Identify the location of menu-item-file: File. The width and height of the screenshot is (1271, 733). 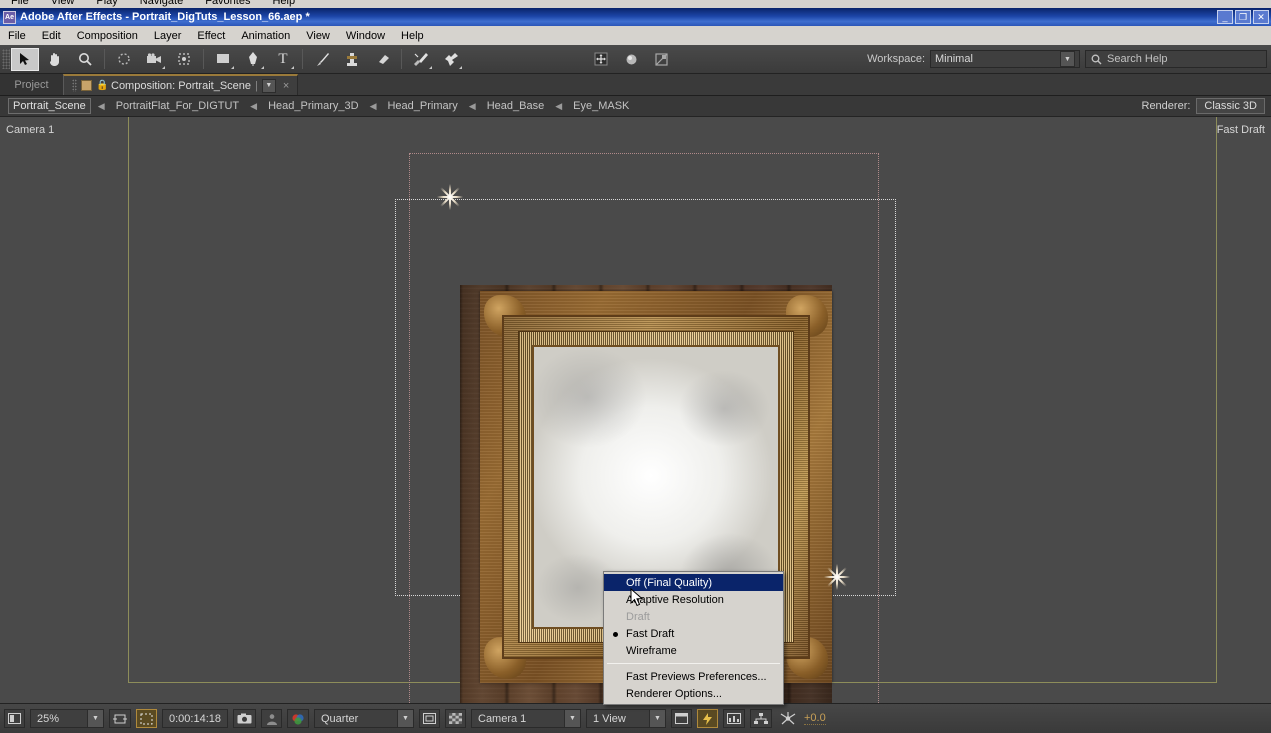
(17, 36).